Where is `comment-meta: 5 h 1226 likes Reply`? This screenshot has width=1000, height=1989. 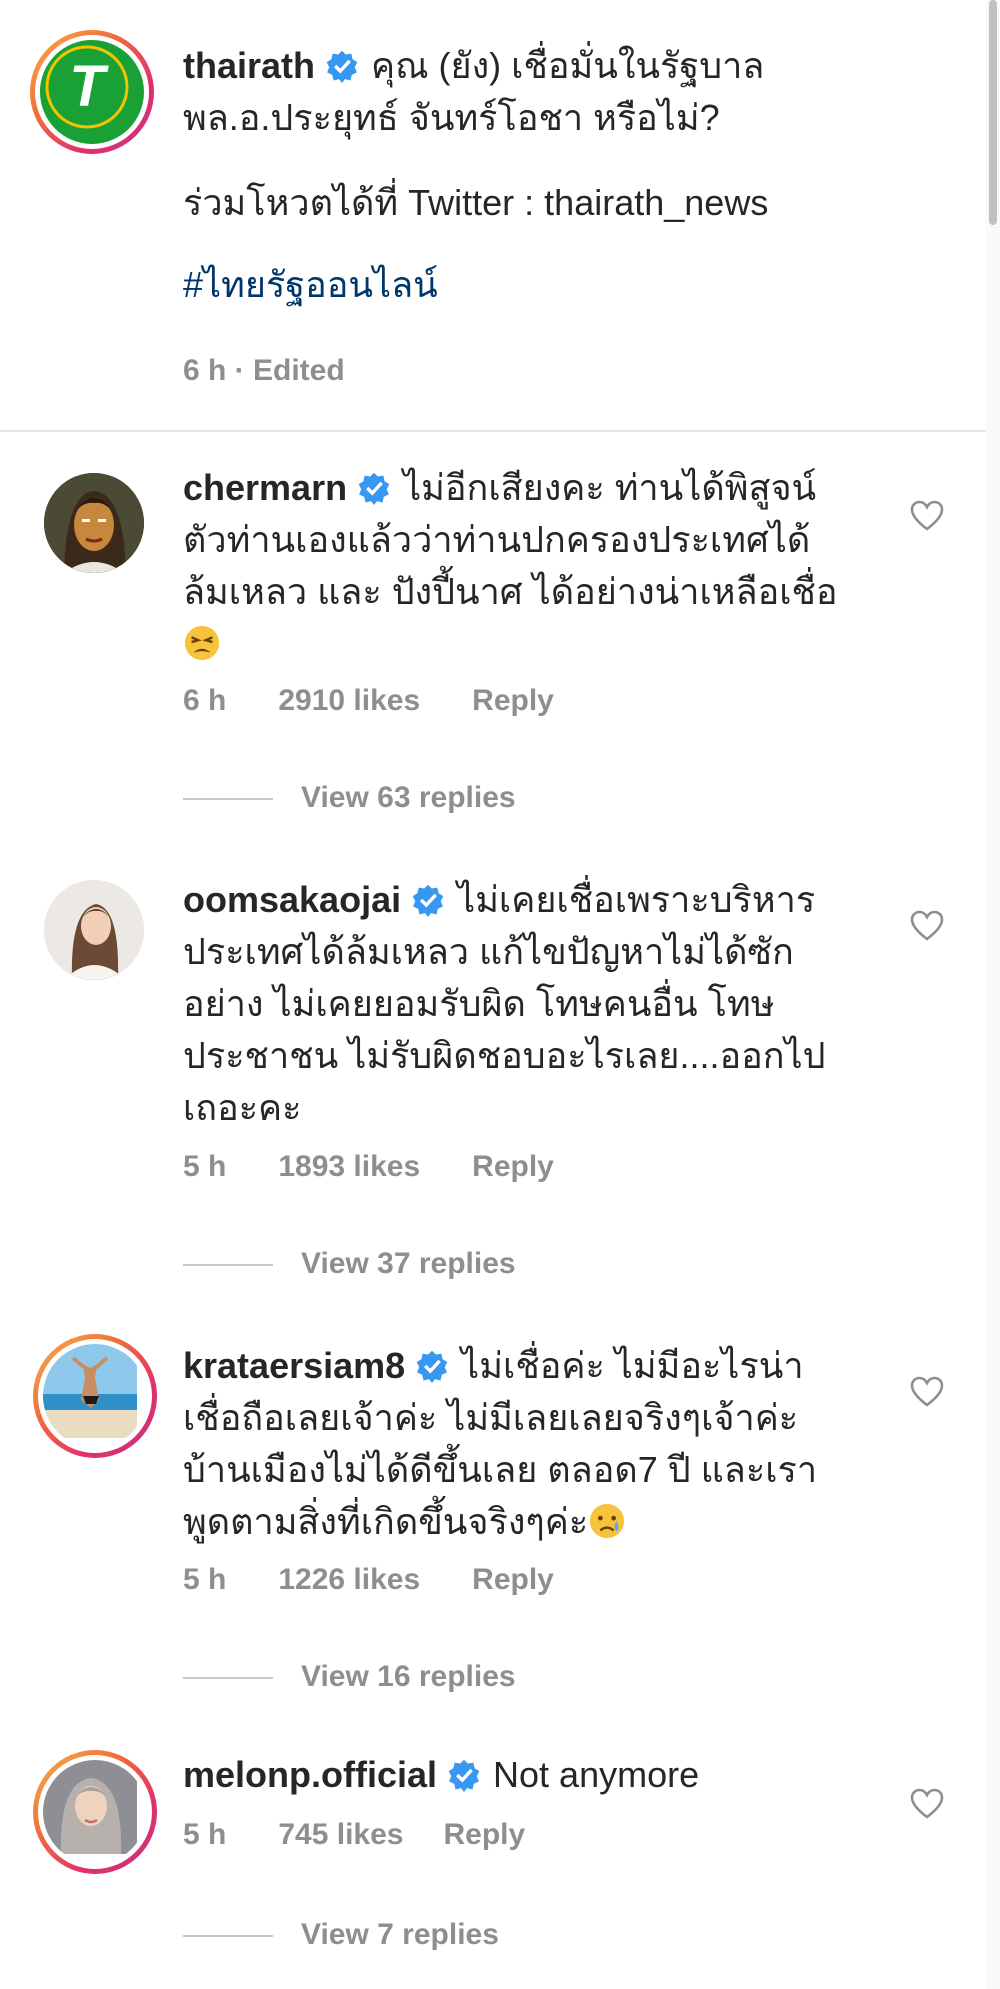
comment-meta: 5 h 1226 likes Reply is located at coordinates (394, 1580).